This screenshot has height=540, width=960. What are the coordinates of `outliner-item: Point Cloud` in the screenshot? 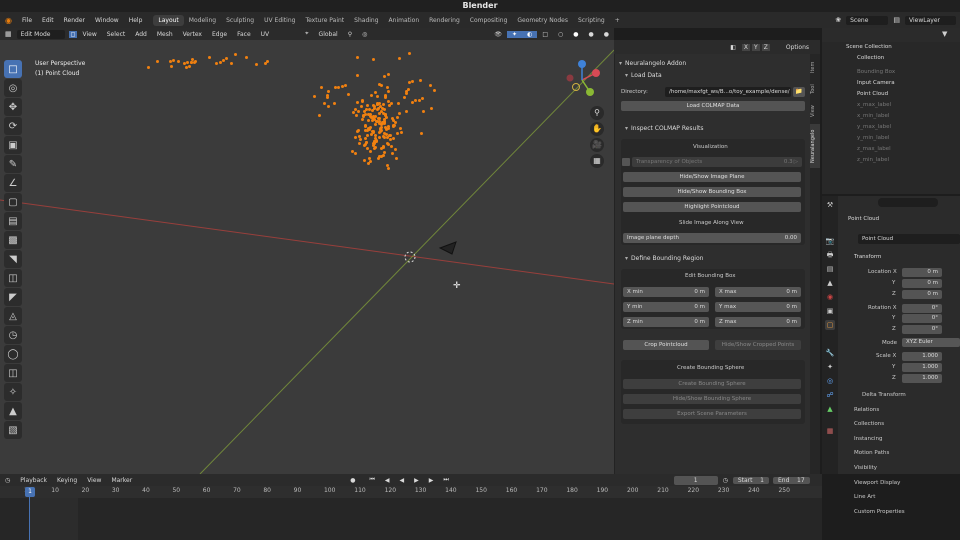 It's located at (872, 94).